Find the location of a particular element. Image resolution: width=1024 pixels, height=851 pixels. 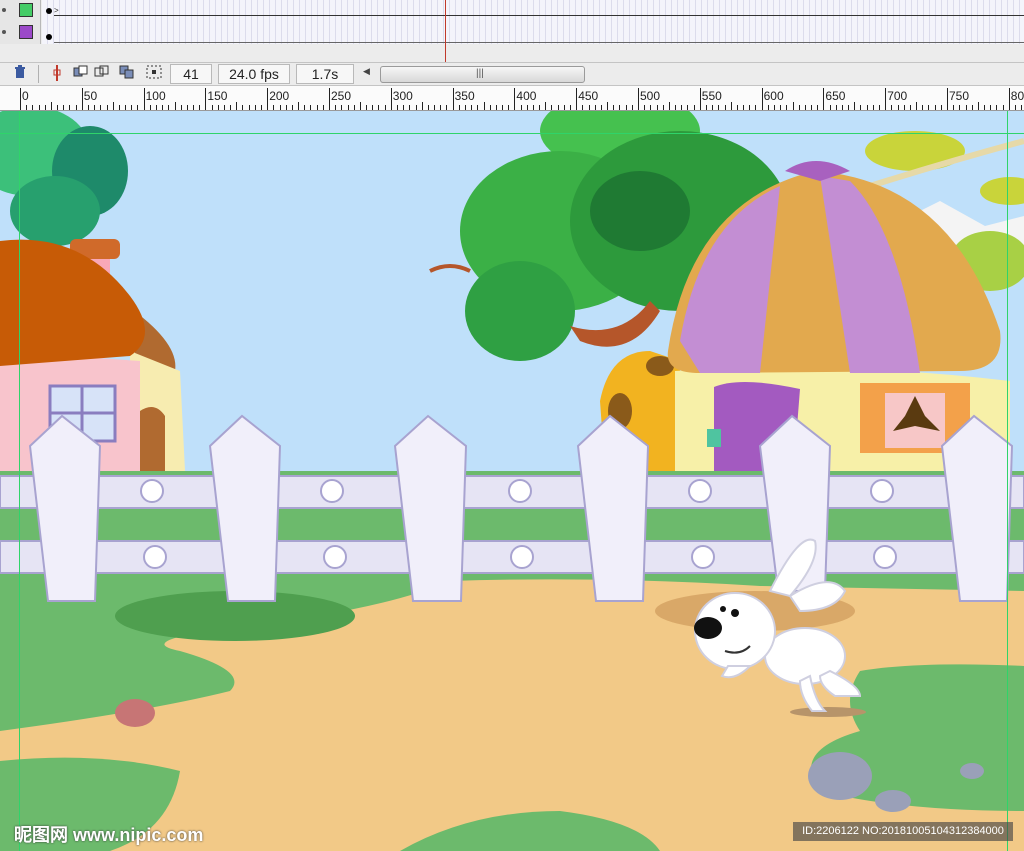

modify-onion-markers-icon is located at coordinates (154, 73).